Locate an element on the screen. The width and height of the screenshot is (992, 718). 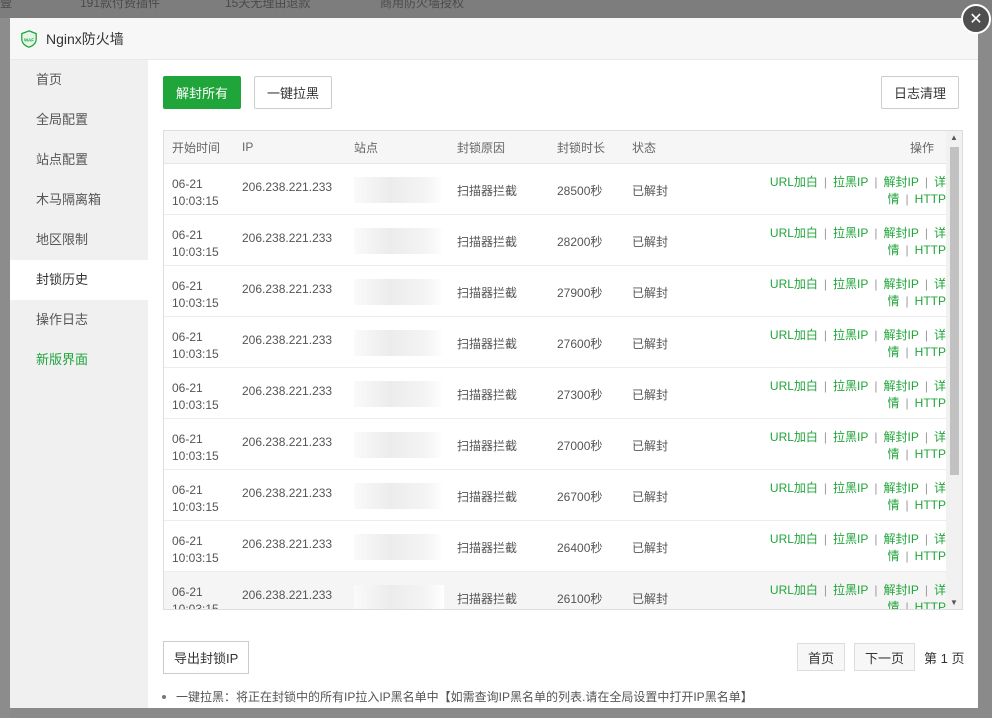
export-blocked-ip-button: 导出封锁IP is located at coordinates (206, 657).